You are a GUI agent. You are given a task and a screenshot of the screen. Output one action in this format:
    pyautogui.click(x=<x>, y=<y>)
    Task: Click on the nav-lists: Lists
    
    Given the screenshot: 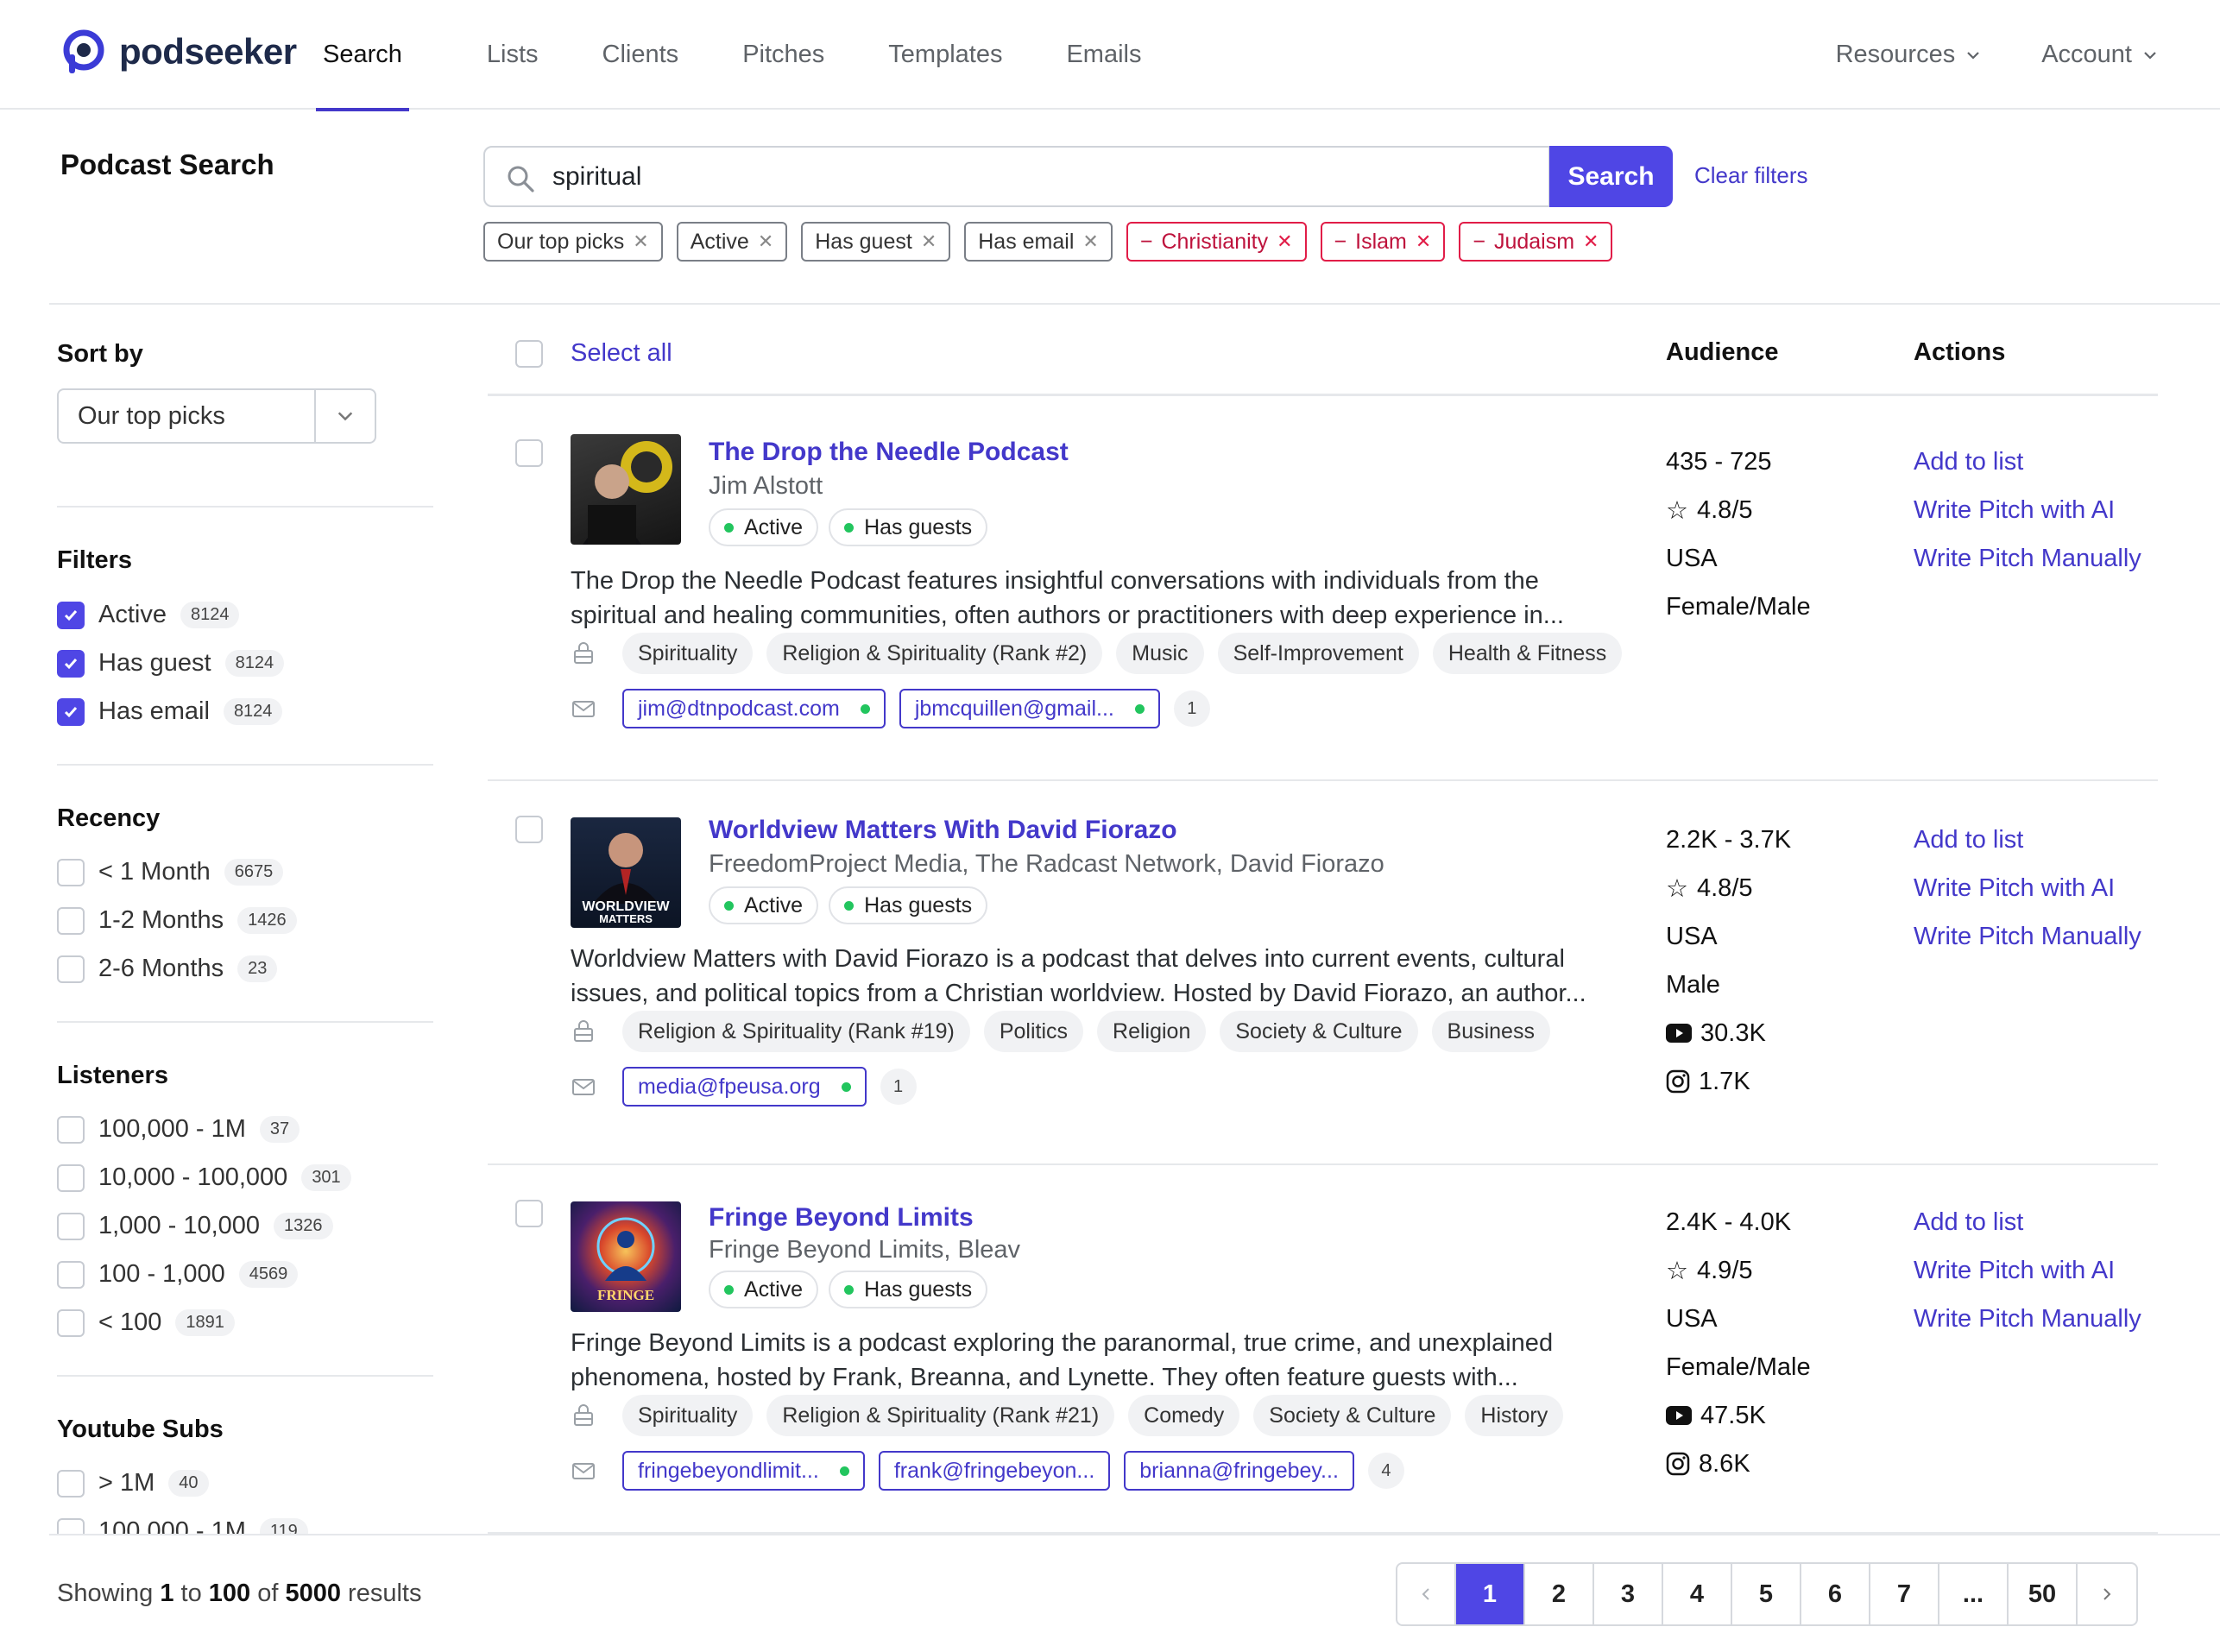 What is the action you would take?
    pyautogui.click(x=513, y=55)
    